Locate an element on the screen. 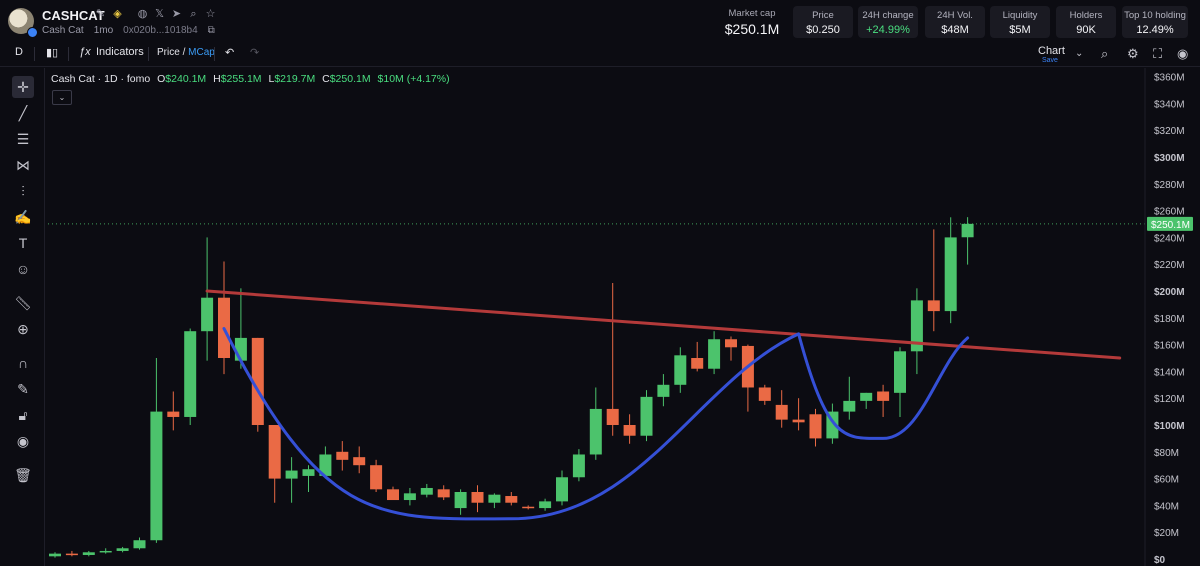 The width and height of the screenshot is (1200, 566). chart-layout-label: Chart is located at coordinates (1051, 51).